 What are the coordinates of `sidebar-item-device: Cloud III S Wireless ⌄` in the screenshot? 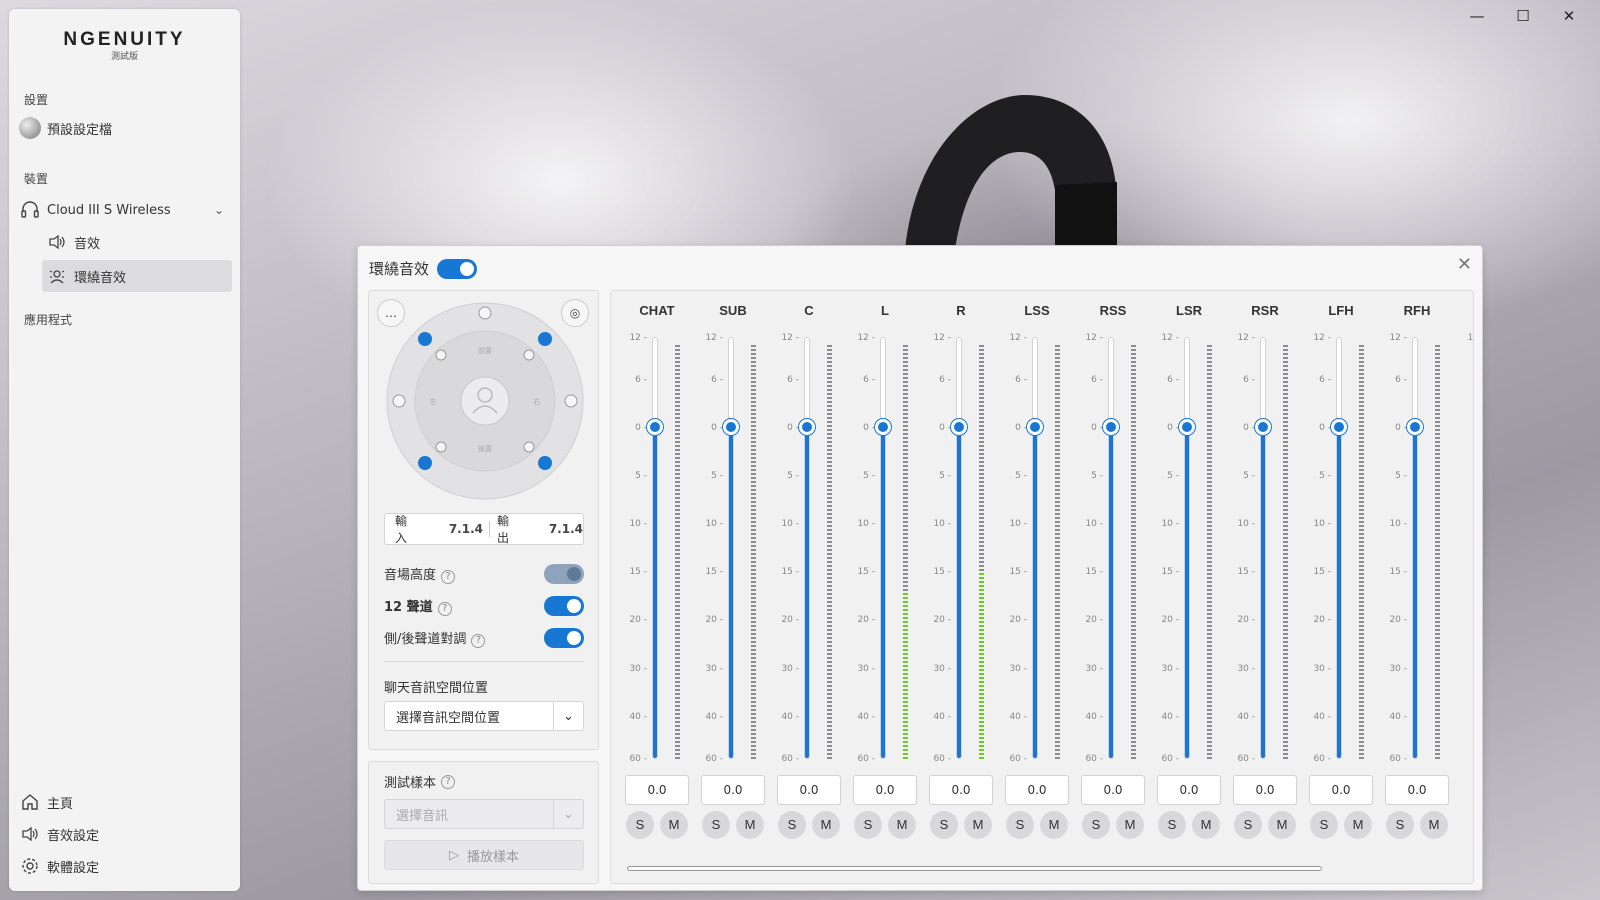 It's located at (121, 210).